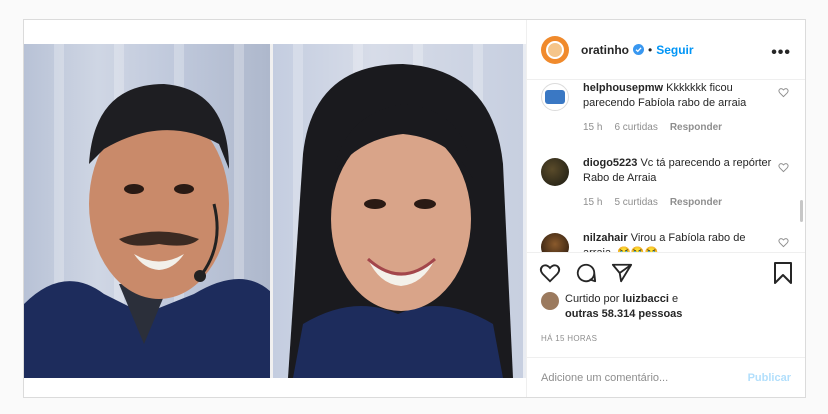 The height and width of the screenshot is (414, 828). Describe the element at coordinates (605, 238) in the screenshot. I see `comment-username: nilzahair` at that location.